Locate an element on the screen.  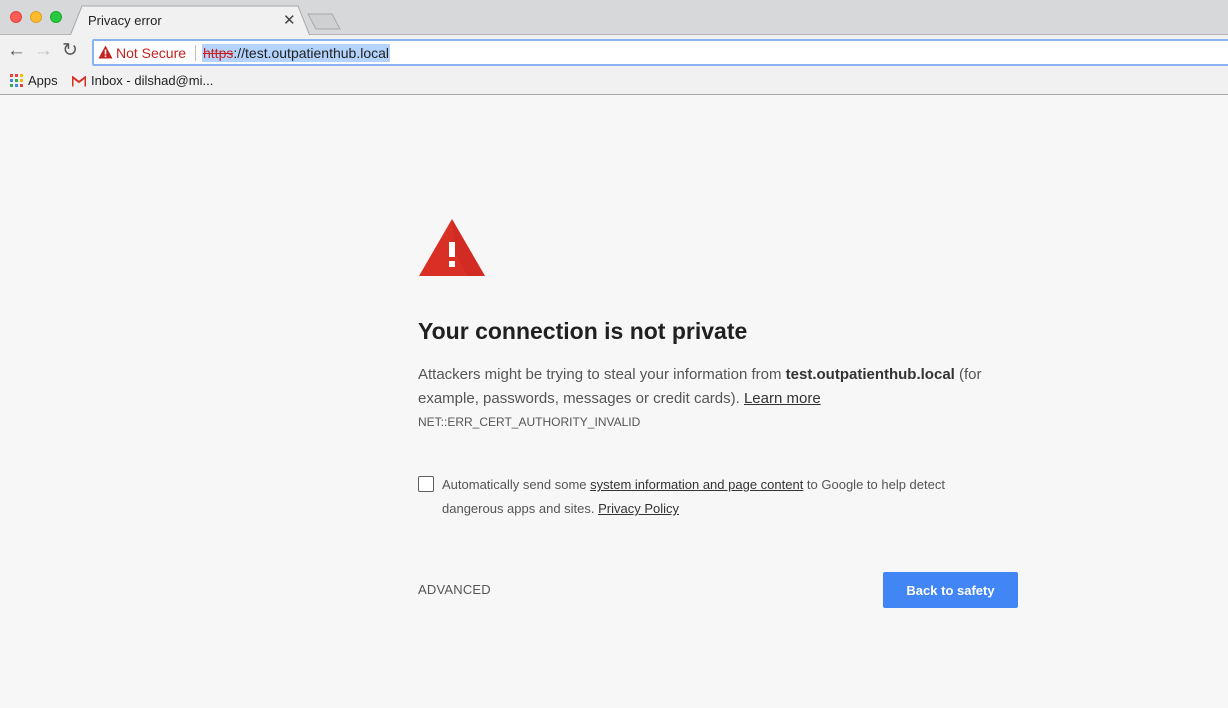
reload-icon: ↻ is located at coordinates (70, 51).